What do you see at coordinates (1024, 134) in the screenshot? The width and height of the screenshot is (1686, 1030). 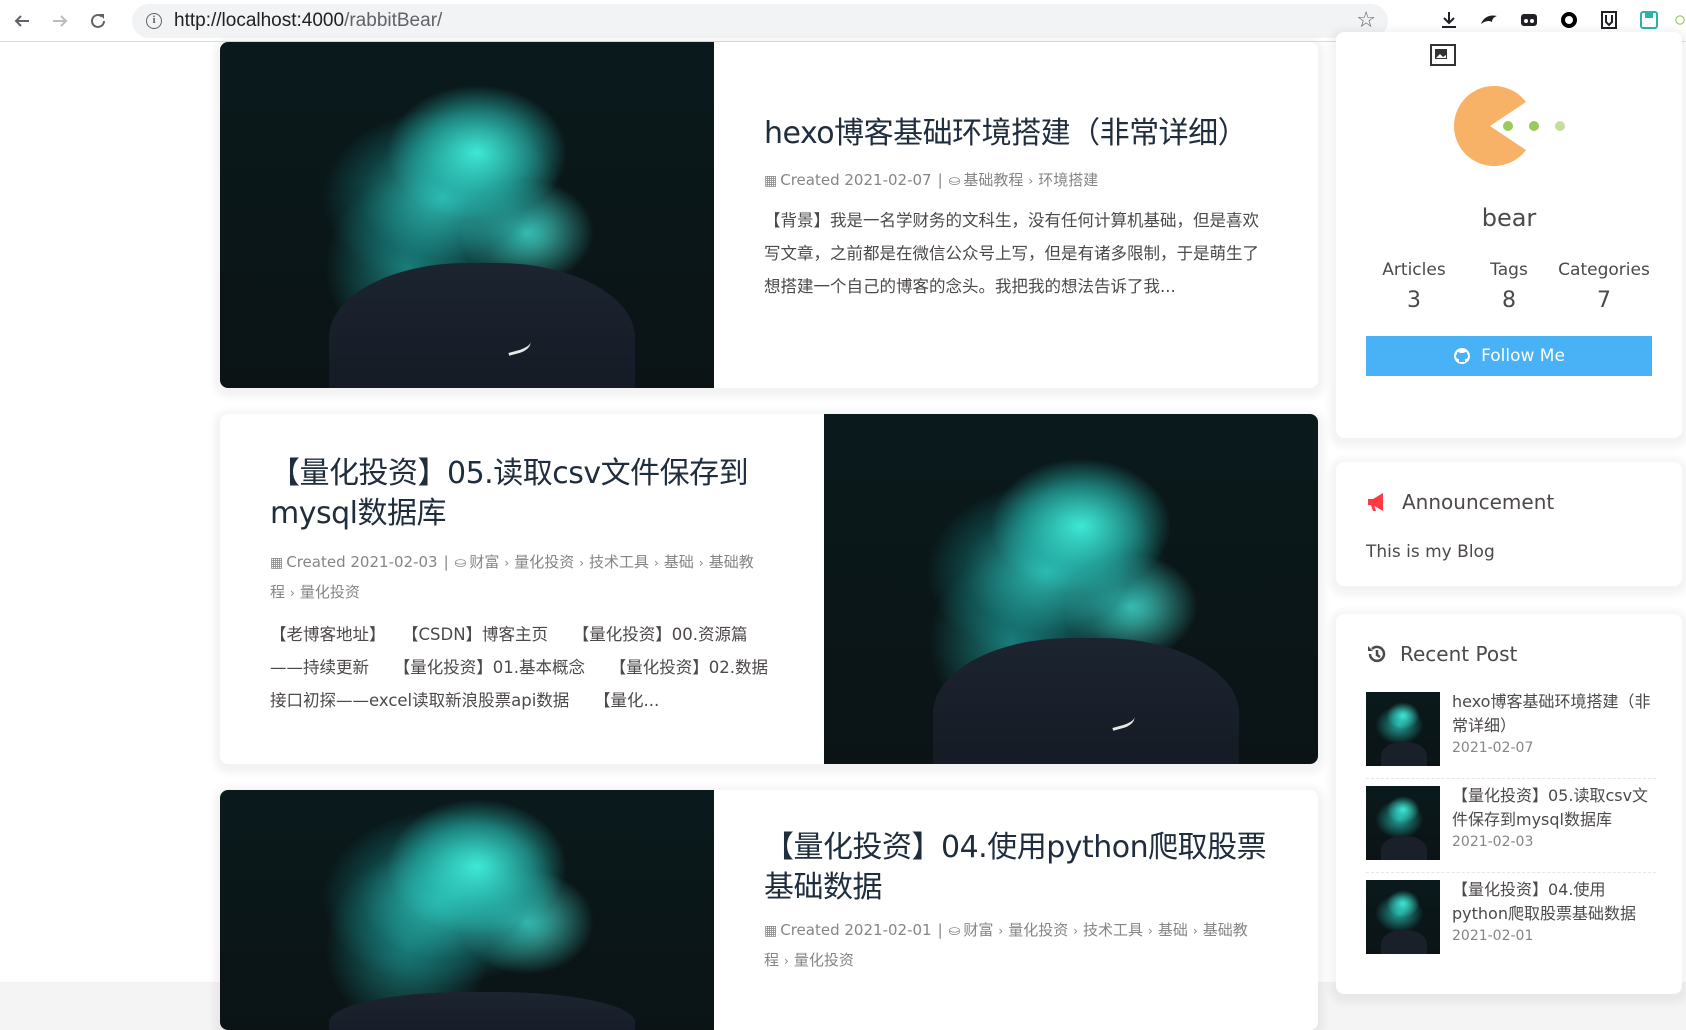 I see `post-title: hexo博客基础环境搭建（非常详细）` at bounding box center [1024, 134].